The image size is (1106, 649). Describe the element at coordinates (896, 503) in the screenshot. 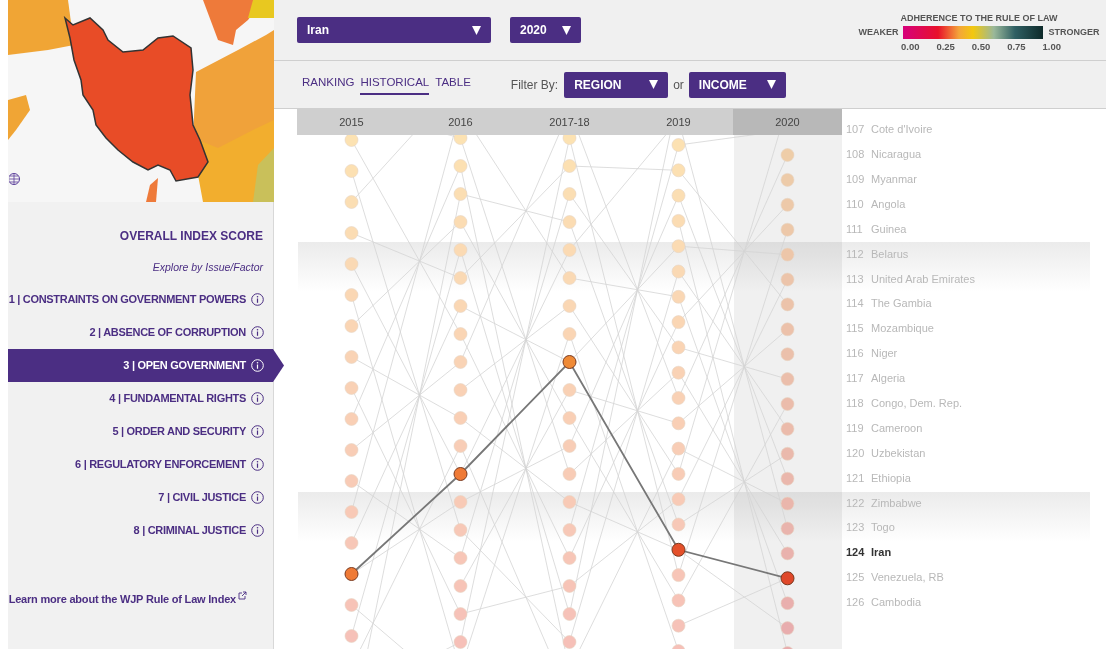

I see `country-name: Zimbabwe` at that location.